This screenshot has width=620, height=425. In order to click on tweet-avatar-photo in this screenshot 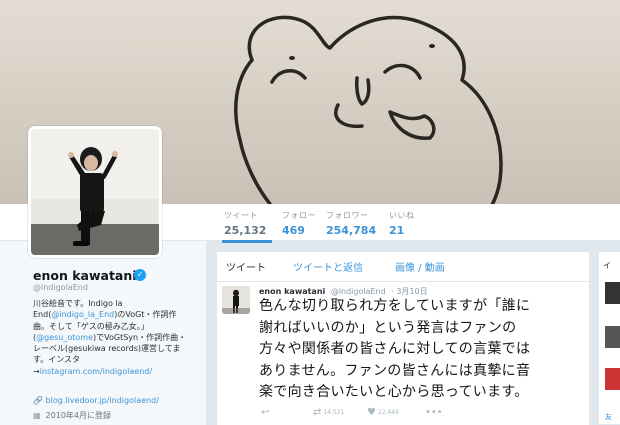, I will do `click(236, 300)`.